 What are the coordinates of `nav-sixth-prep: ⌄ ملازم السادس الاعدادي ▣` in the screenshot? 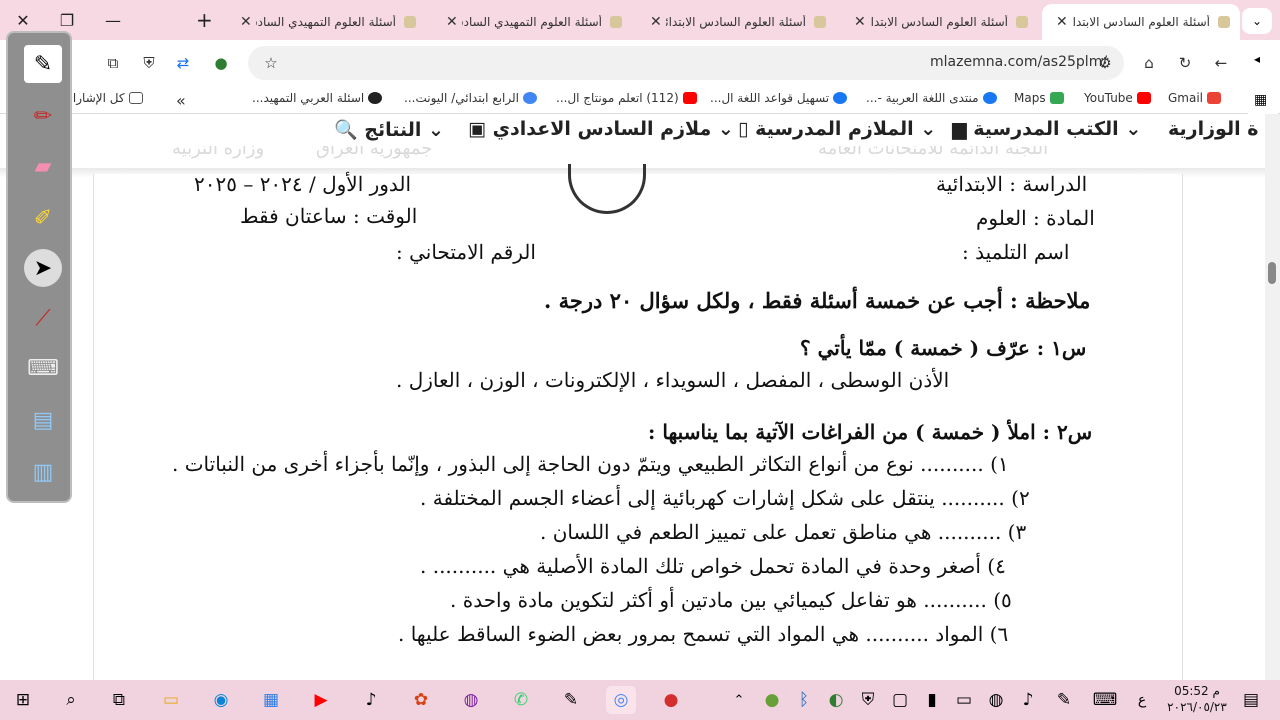 It's located at (601, 129).